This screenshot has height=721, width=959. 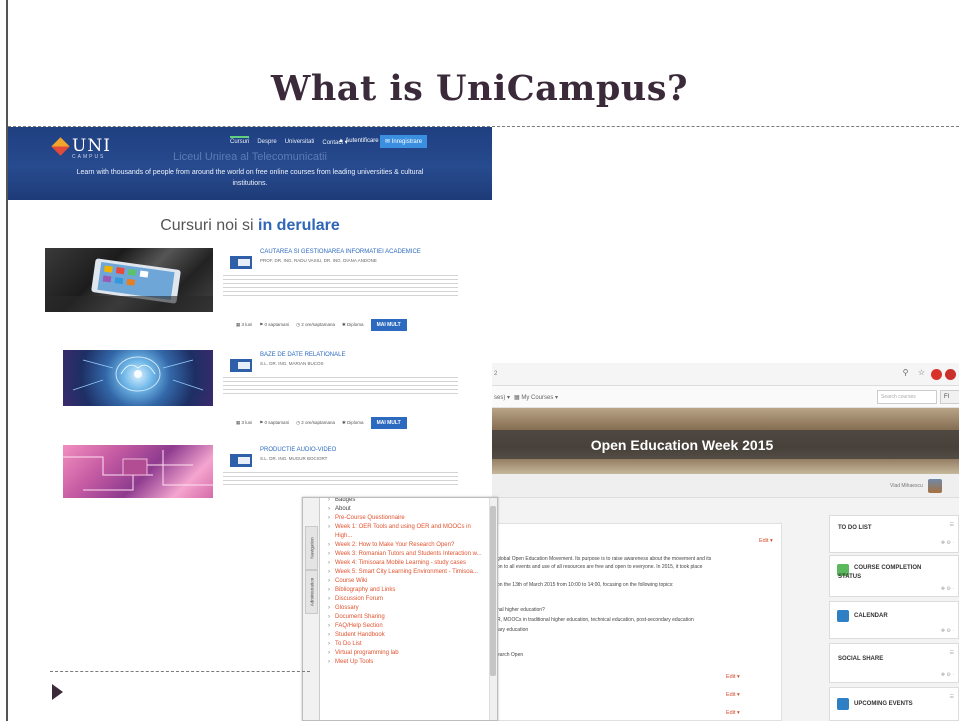 I want to click on user-bar: Vlad Mihaescu, so click(x=725, y=486).